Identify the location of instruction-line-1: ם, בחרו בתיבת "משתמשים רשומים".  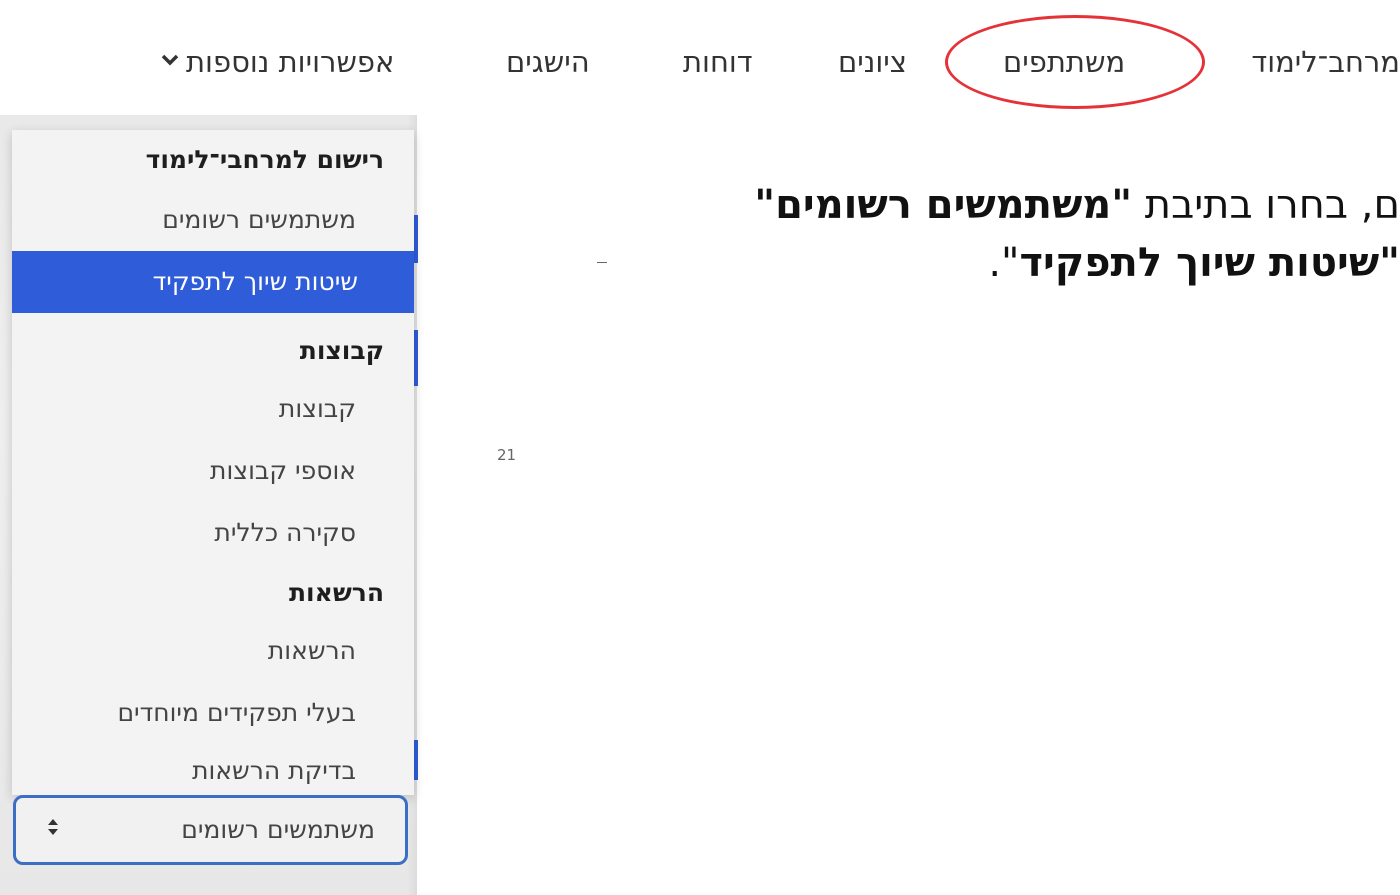
(940, 205).